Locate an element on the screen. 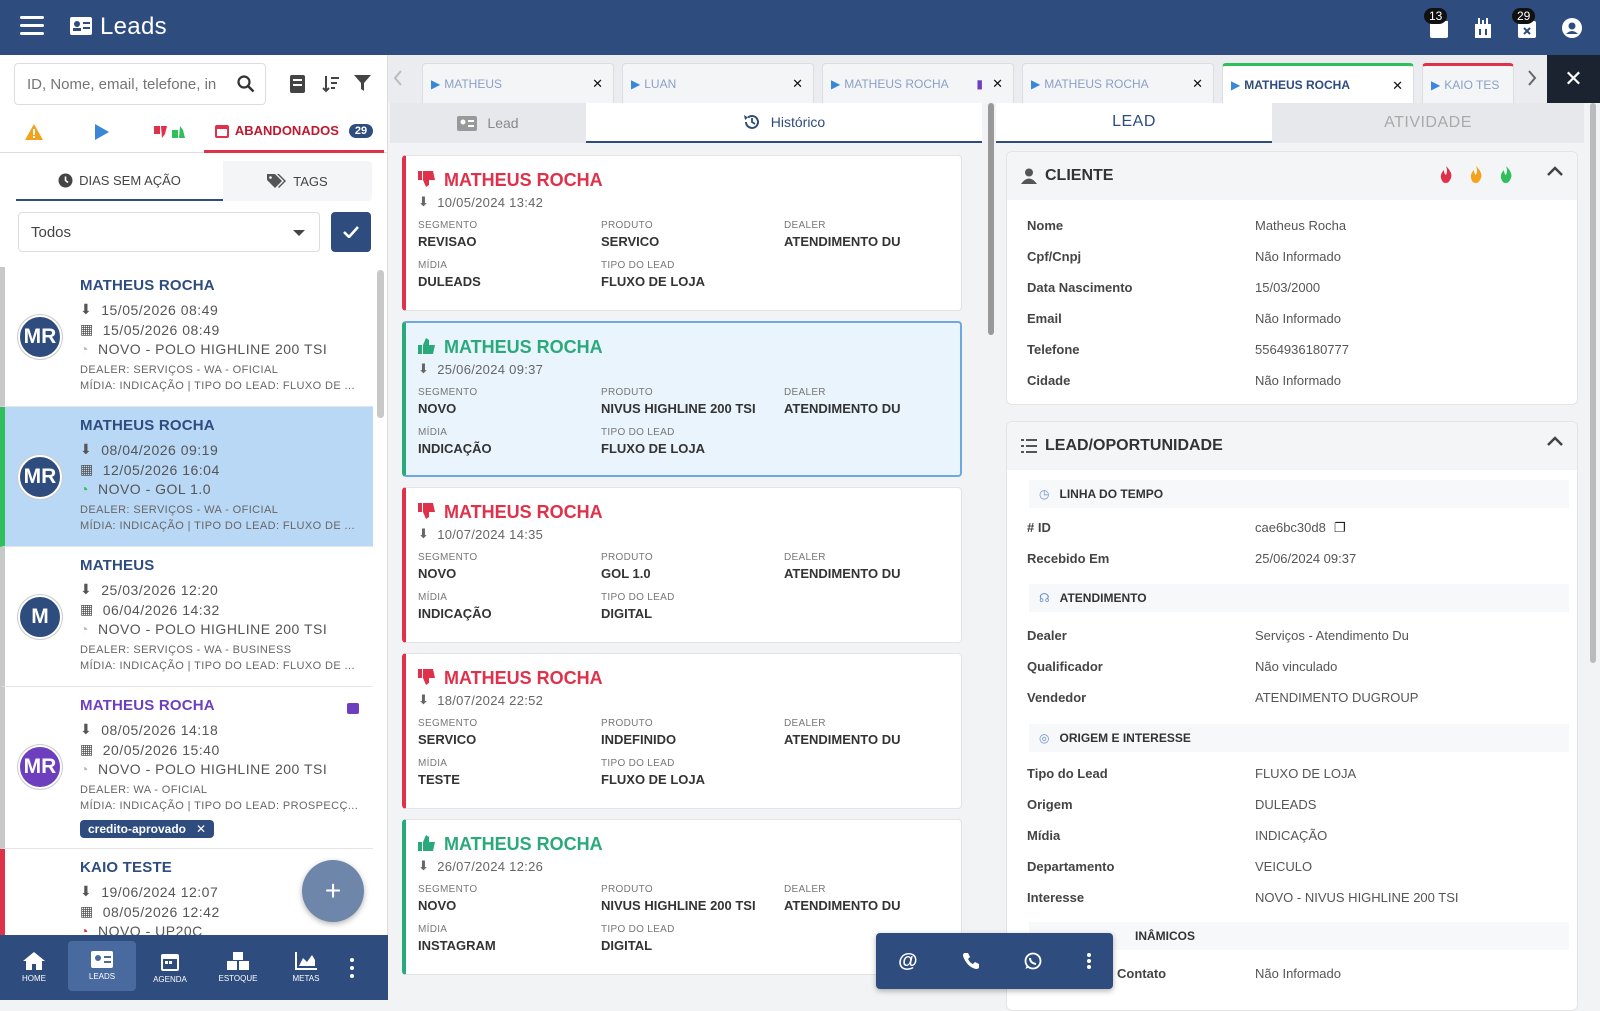 This screenshot has height=1011, width=1600. search-input is located at coordinates (120, 84).